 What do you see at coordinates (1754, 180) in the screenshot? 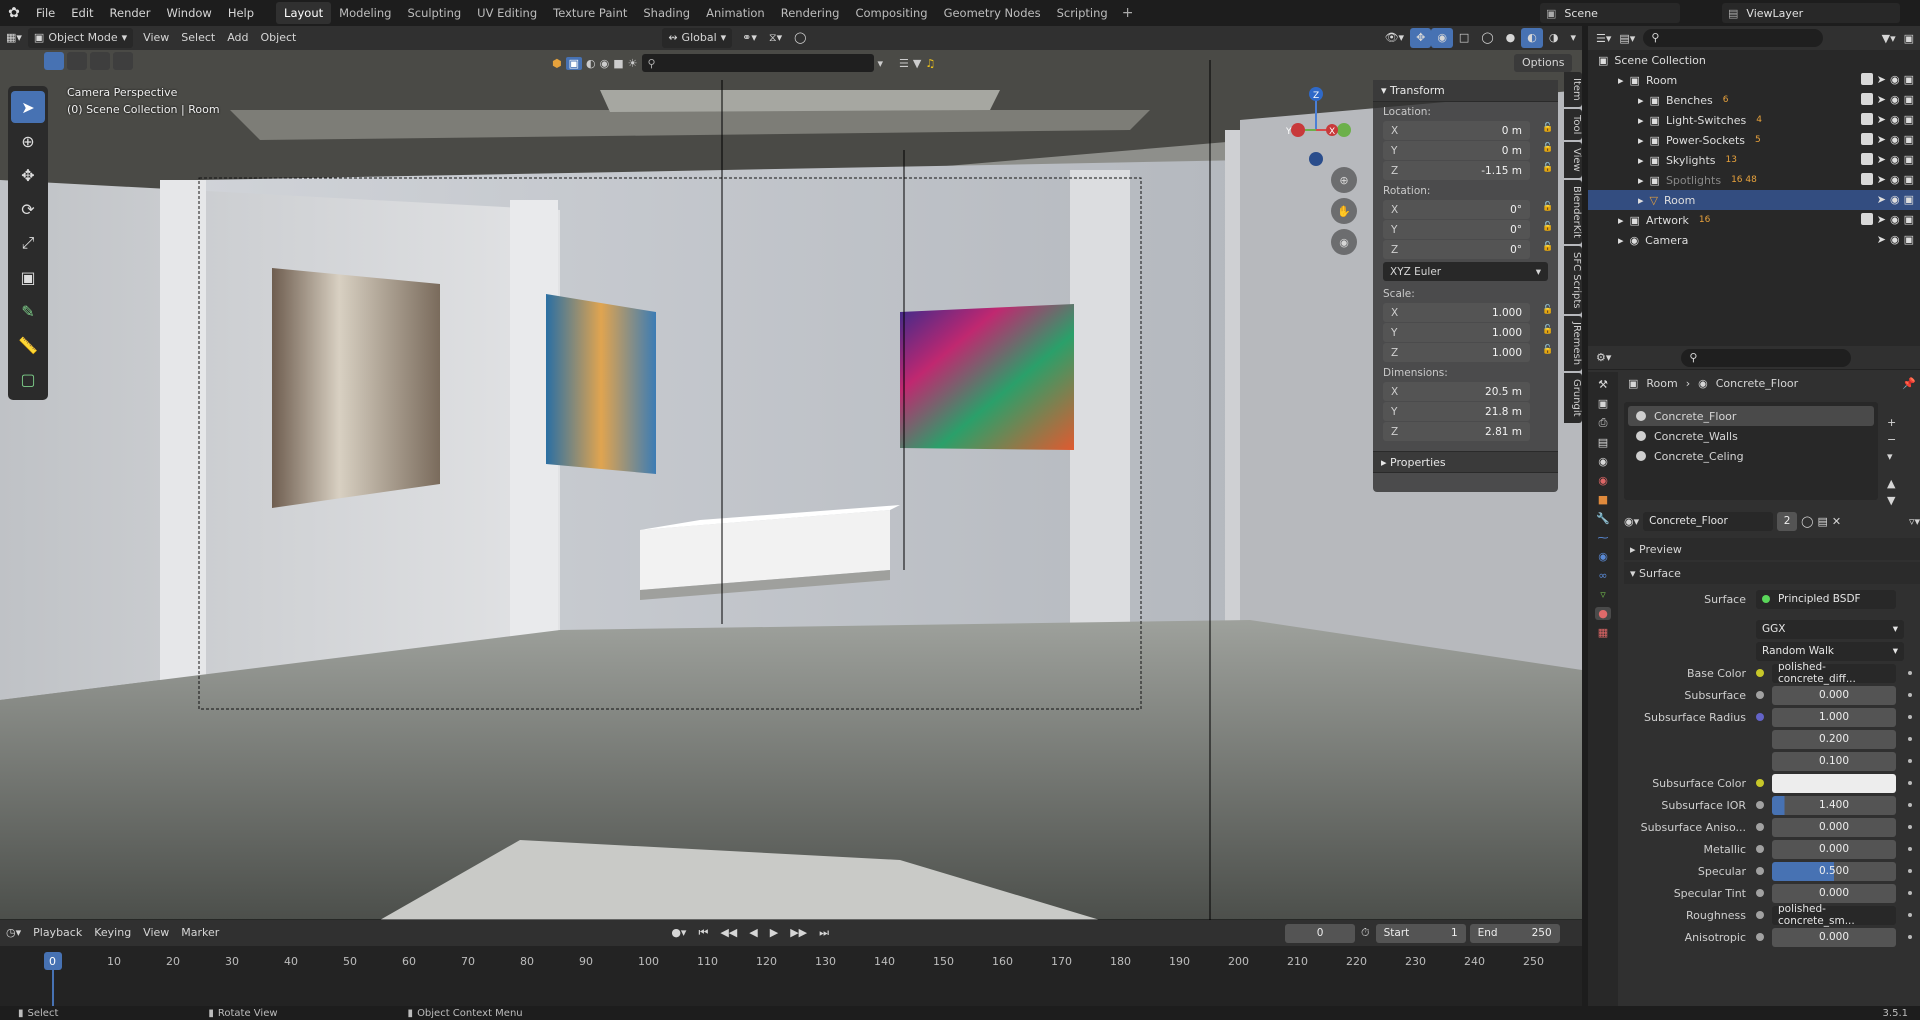
I see `outliner-row: ▸ ▣ Spotlights 16 48 ➤ ◉ ▣` at bounding box center [1754, 180].